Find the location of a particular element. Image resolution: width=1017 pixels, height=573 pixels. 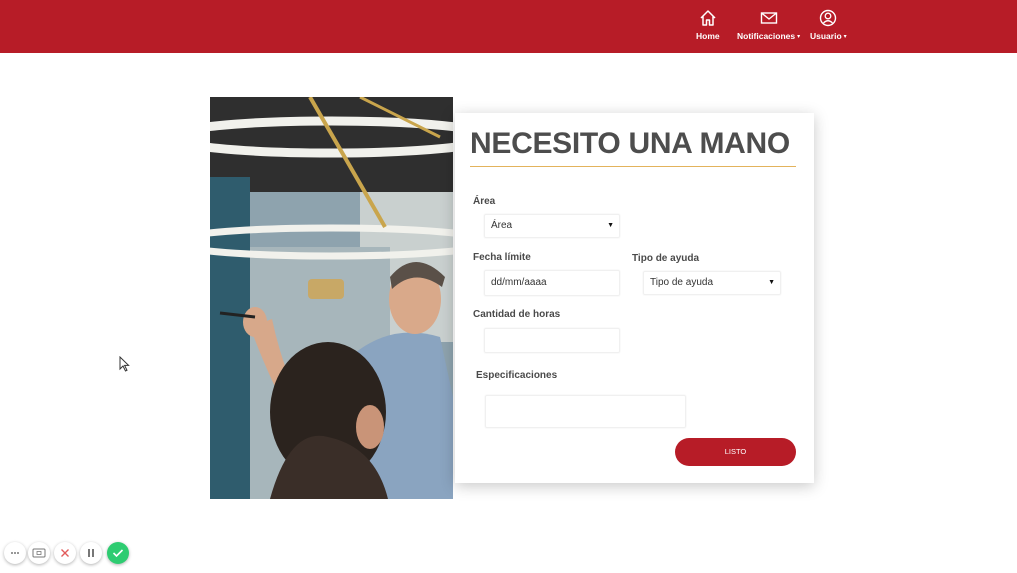

cantidad-horas-label: Cantidad de horas is located at coordinates (517, 314).